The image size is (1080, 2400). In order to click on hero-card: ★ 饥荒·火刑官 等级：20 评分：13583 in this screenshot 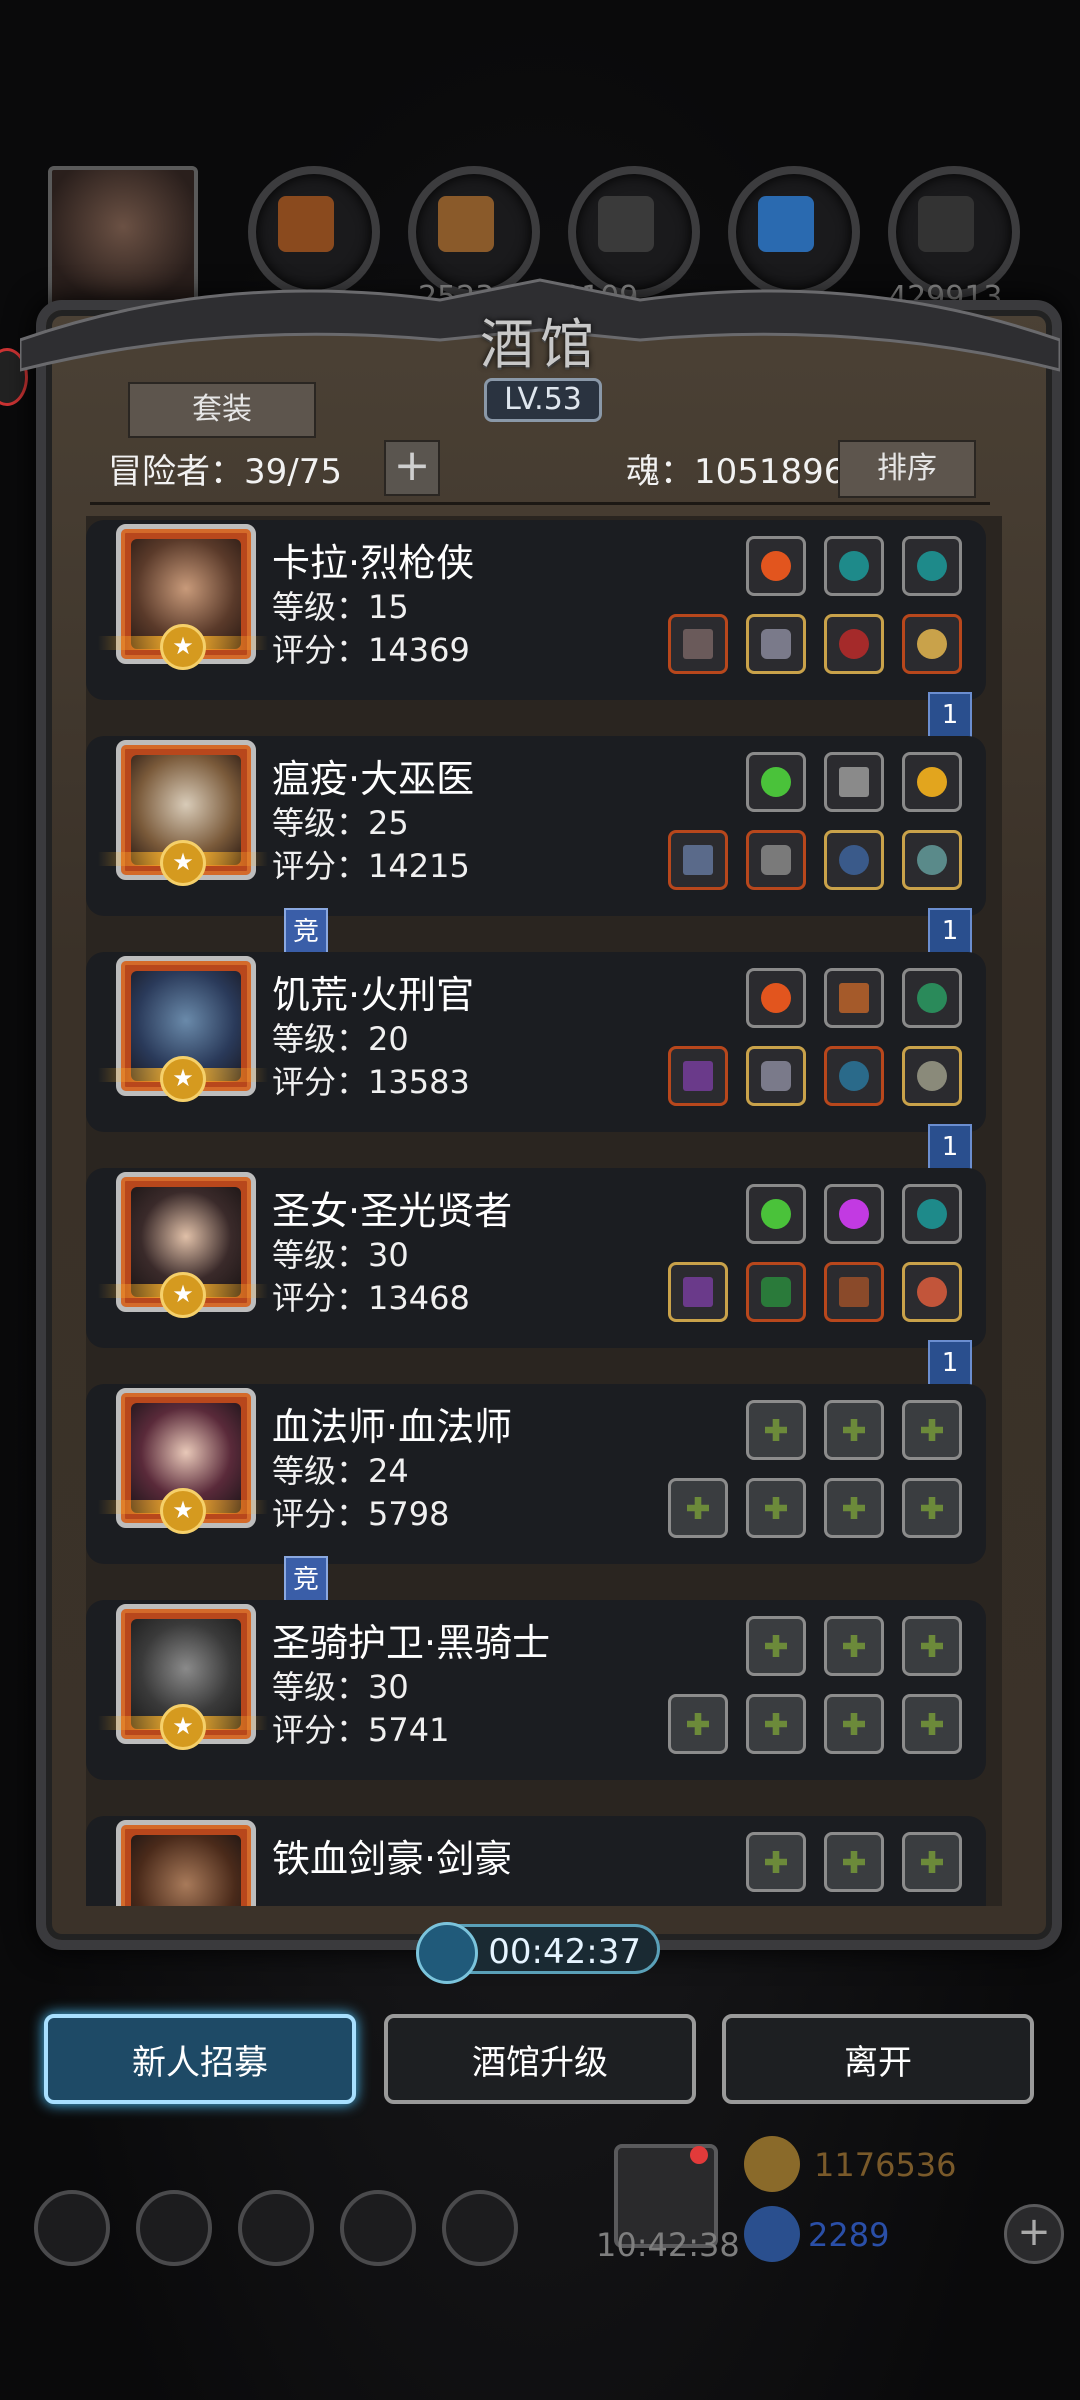, I will do `click(536, 1042)`.